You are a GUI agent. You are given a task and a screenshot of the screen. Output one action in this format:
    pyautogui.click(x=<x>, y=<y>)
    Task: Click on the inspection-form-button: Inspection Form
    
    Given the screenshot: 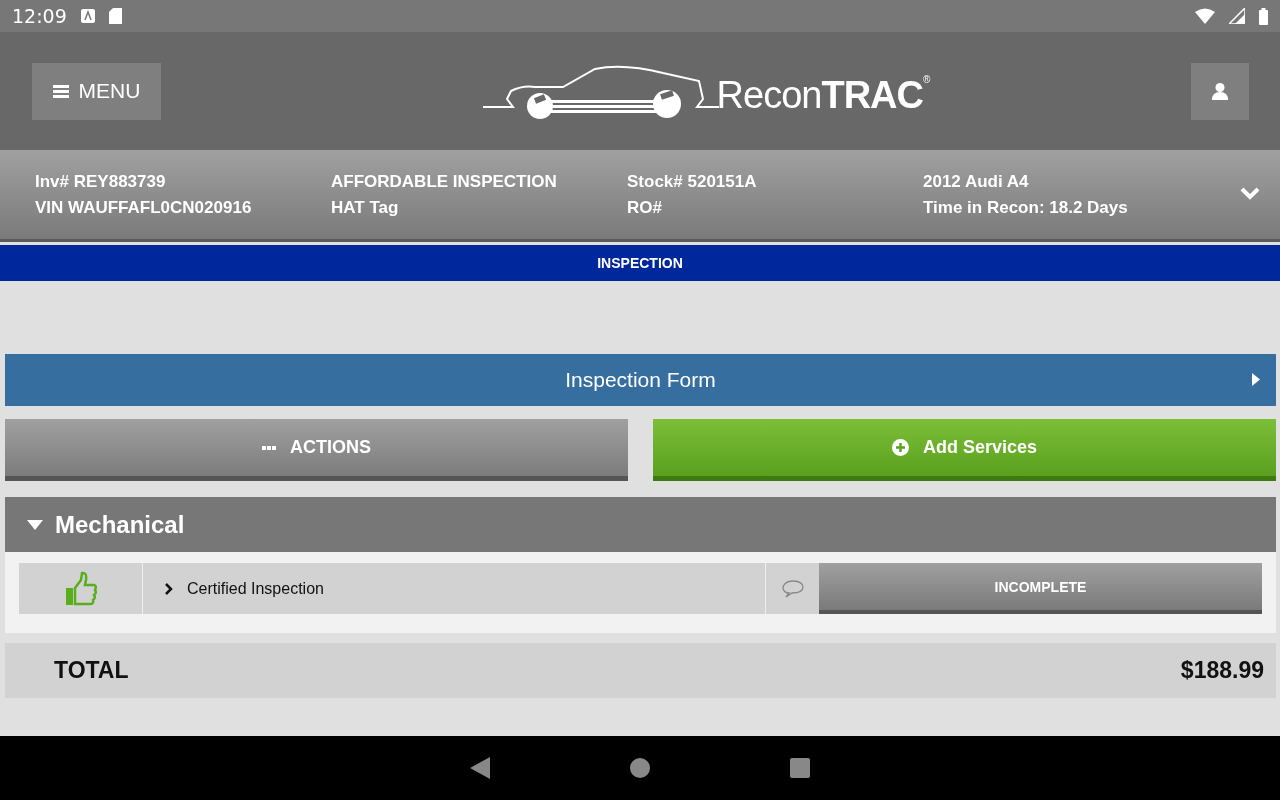 What is the action you would take?
    pyautogui.click(x=640, y=380)
    